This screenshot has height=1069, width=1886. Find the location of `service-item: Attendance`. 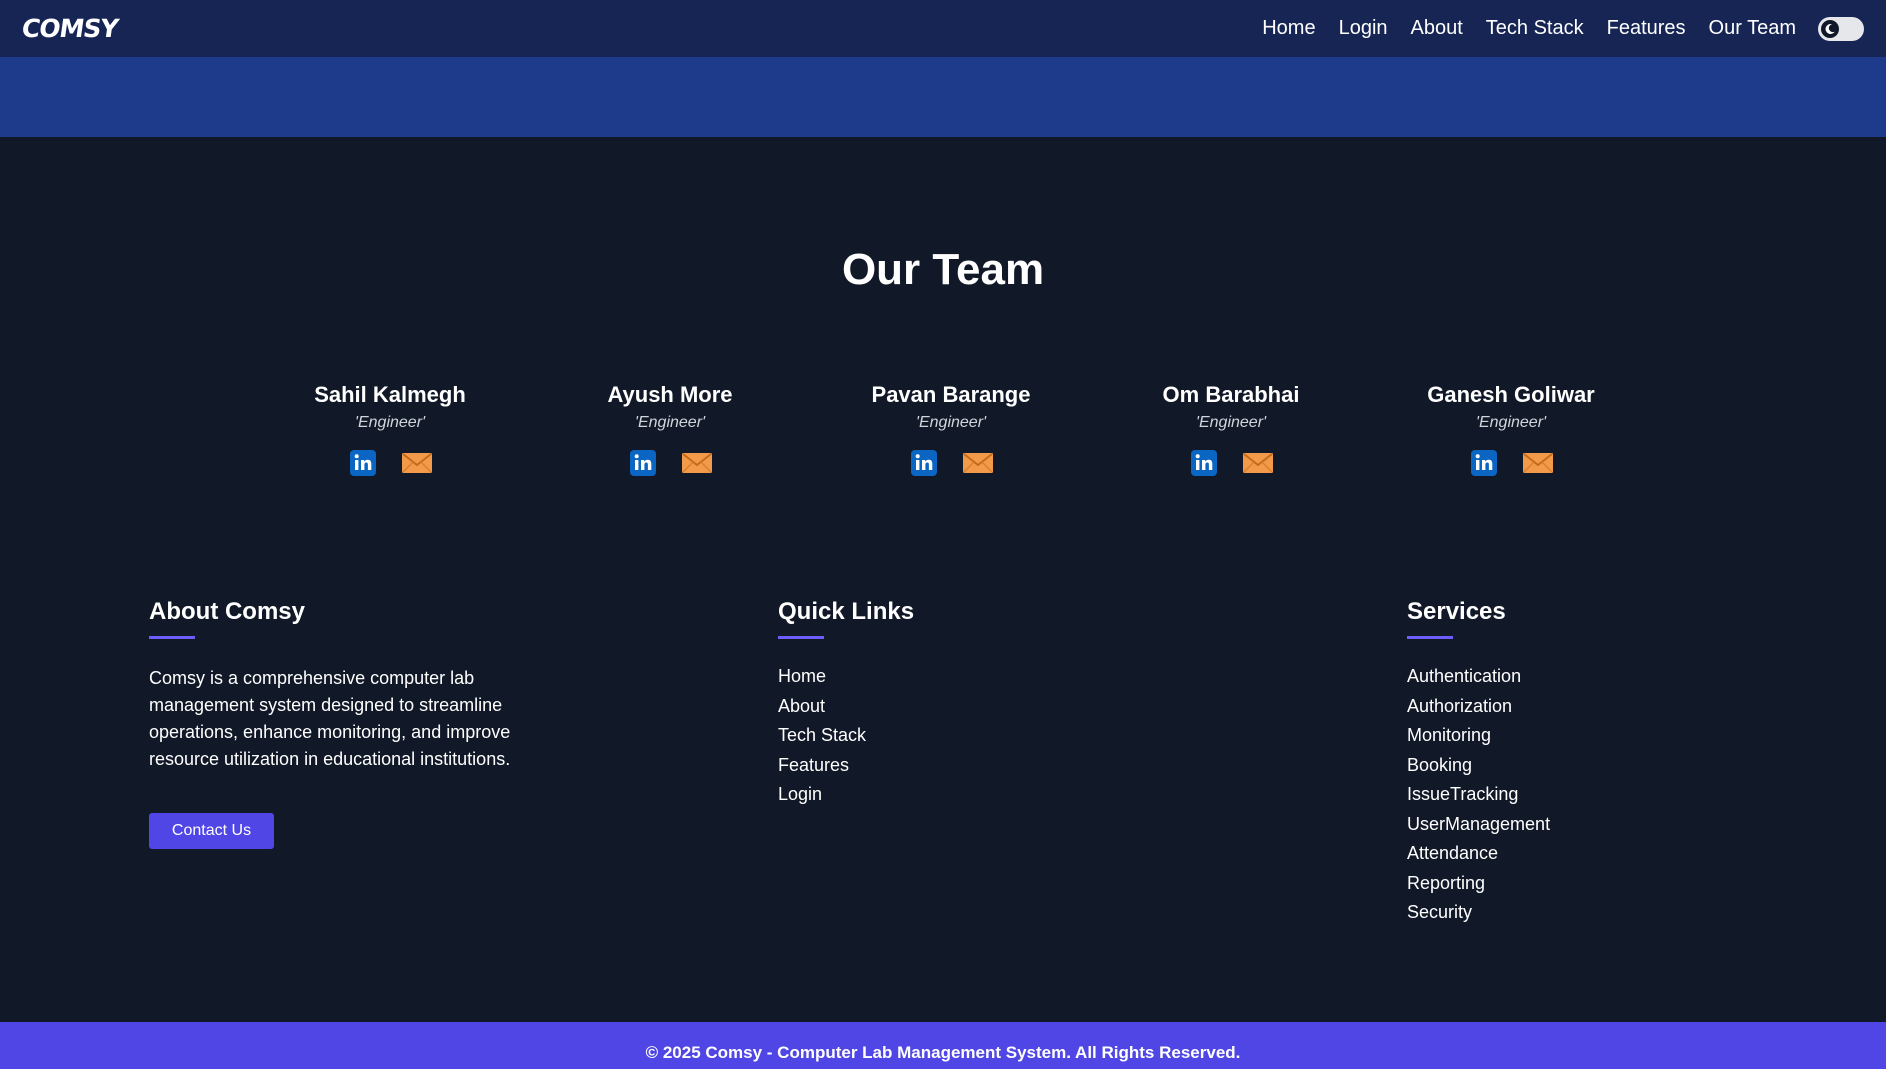

service-item: Attendance is located at coordinates (1557, 857).